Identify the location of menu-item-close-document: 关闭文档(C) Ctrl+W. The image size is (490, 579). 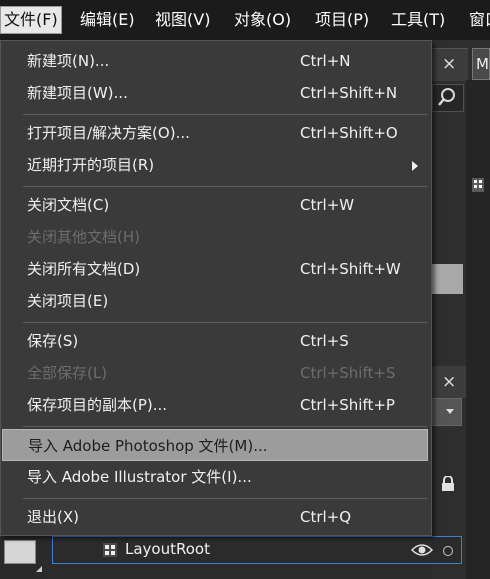
(216, 205).